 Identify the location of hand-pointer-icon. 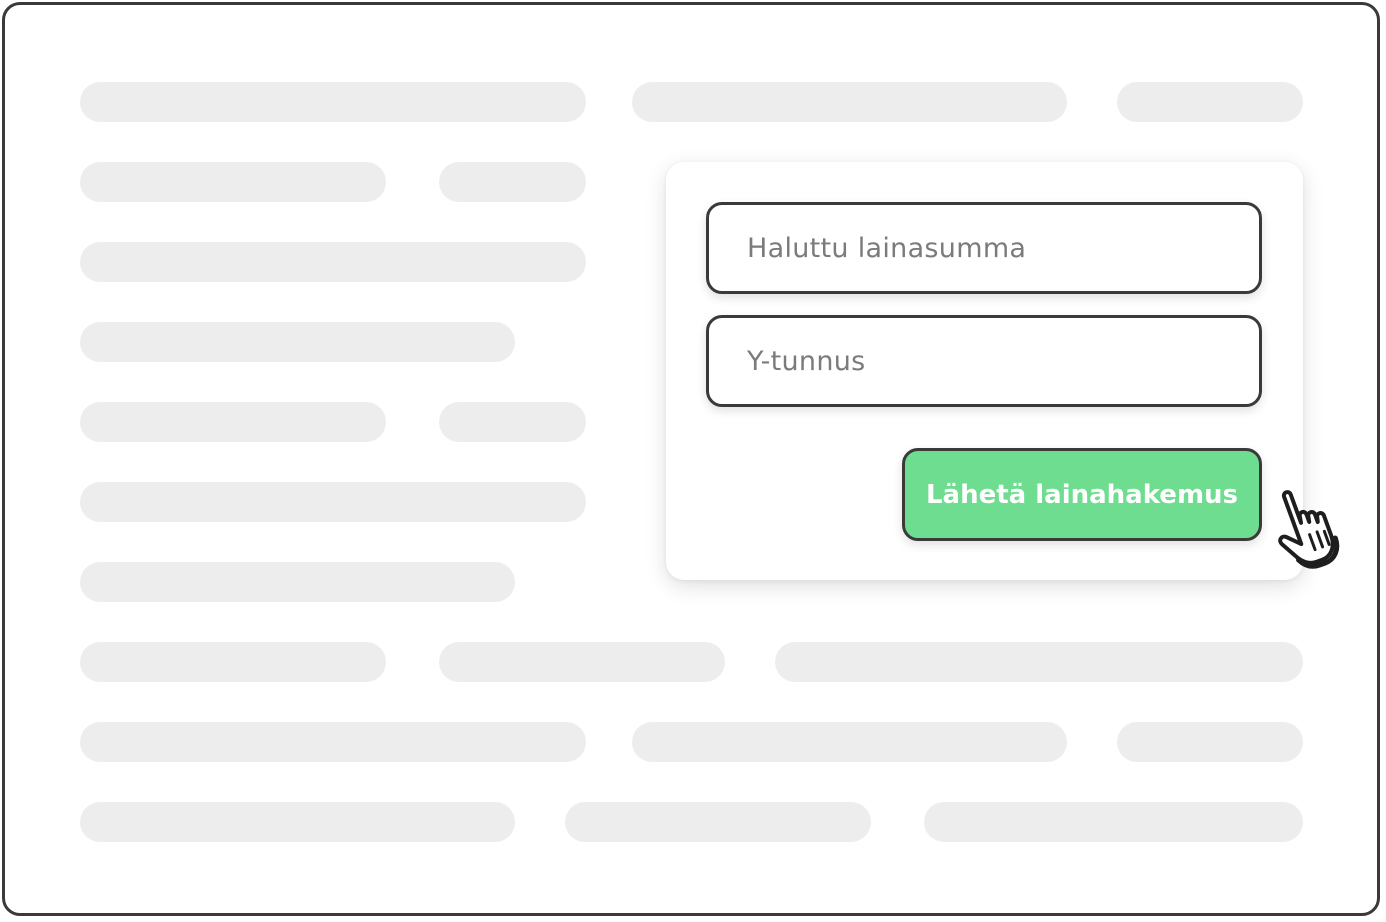
(1309, 529).